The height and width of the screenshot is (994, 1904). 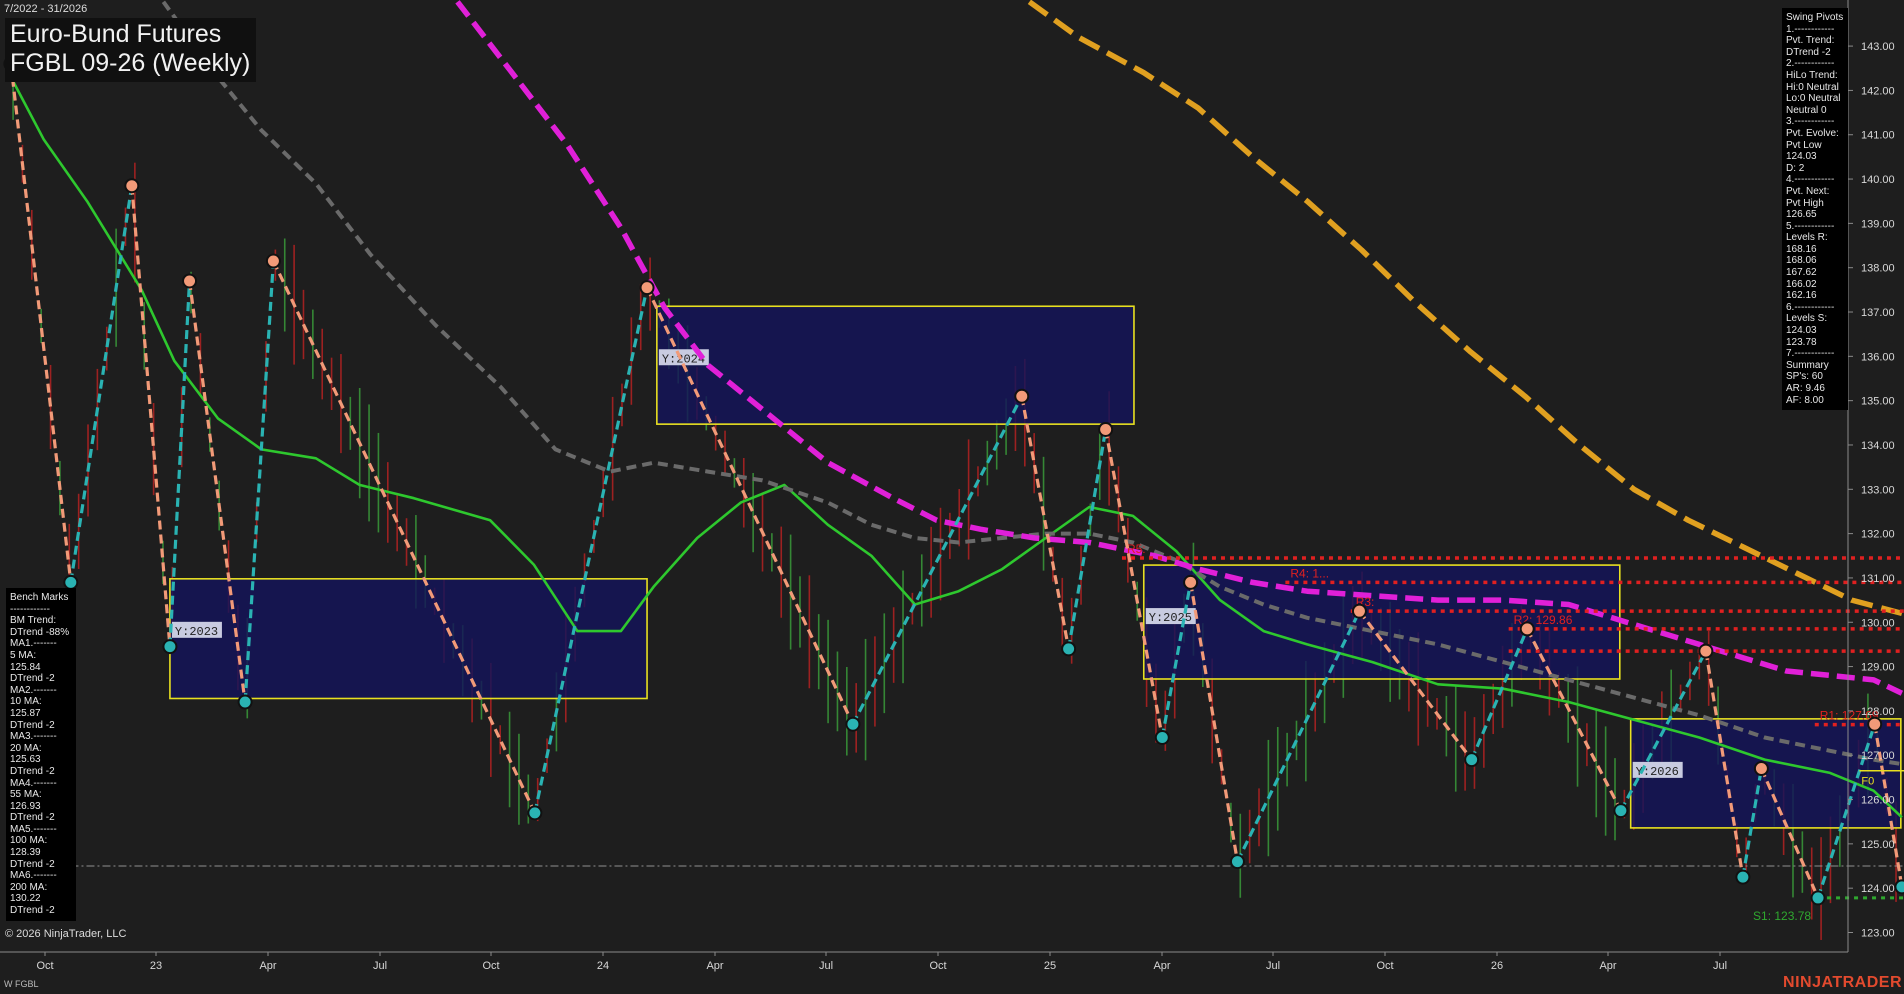 I want to click on bench-marks-line: 130.22, so click(x=25, y=899).